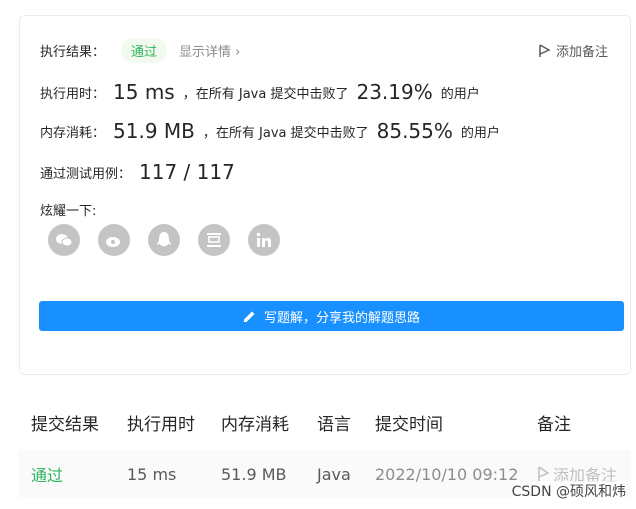  Describe the element at coordinates (254, 474) in the screenshot. I see `row-memory: 51.9 MB` at that location.